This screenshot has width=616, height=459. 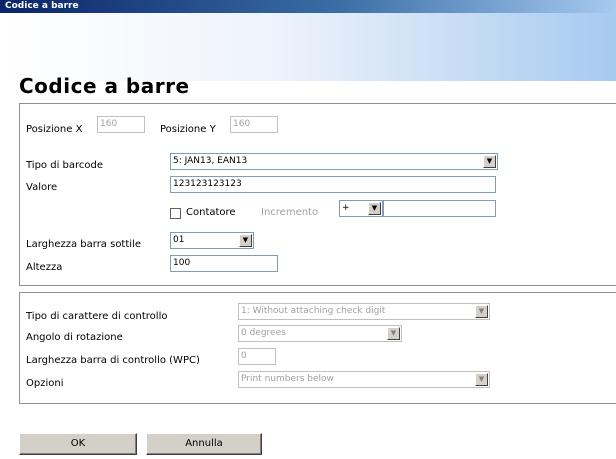 I want to click on narrow-bar-width-value: 01, so click(x=179, y=240).